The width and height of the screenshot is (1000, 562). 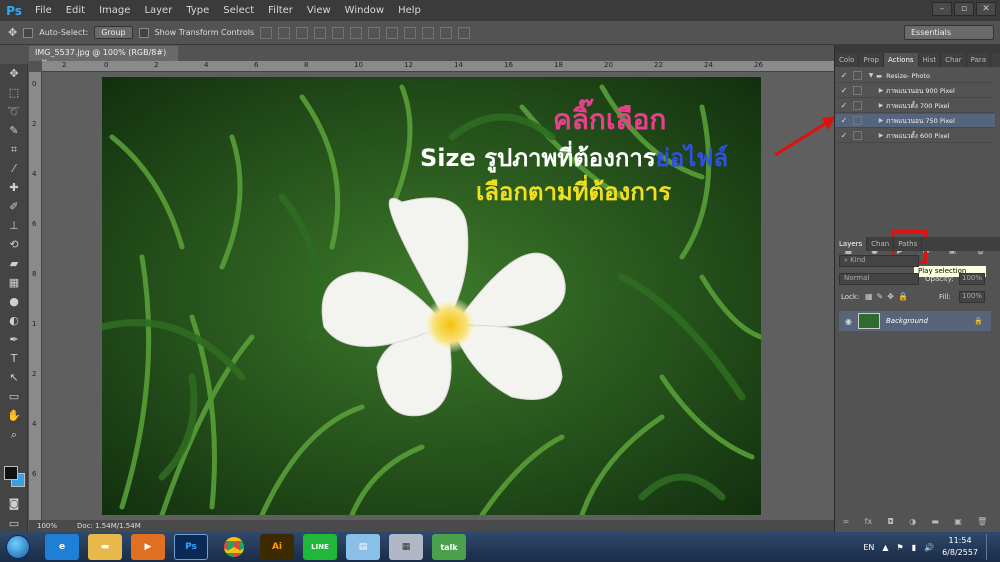 What do you see at coordinates (914, 547) in the screenshot?
I see `network-icon: ▮` at bounding box center [914, 547].